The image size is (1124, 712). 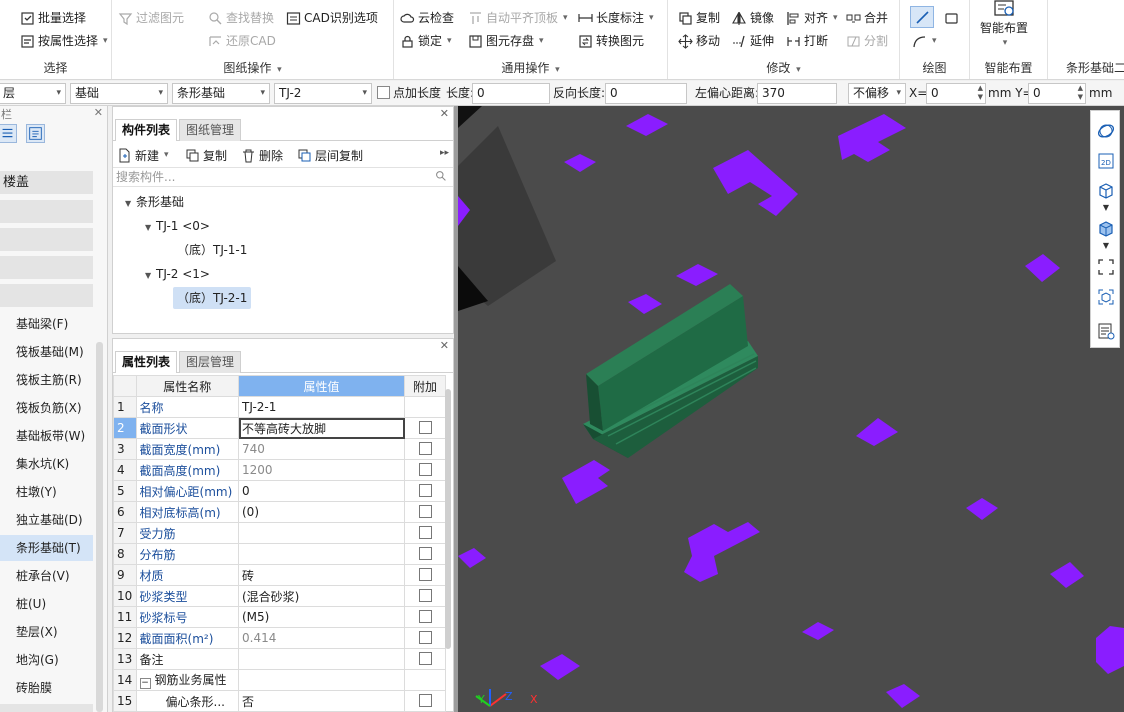 I want to click on table-row: 3 截面宽度(mm) 740, so click(x=279, y=449).